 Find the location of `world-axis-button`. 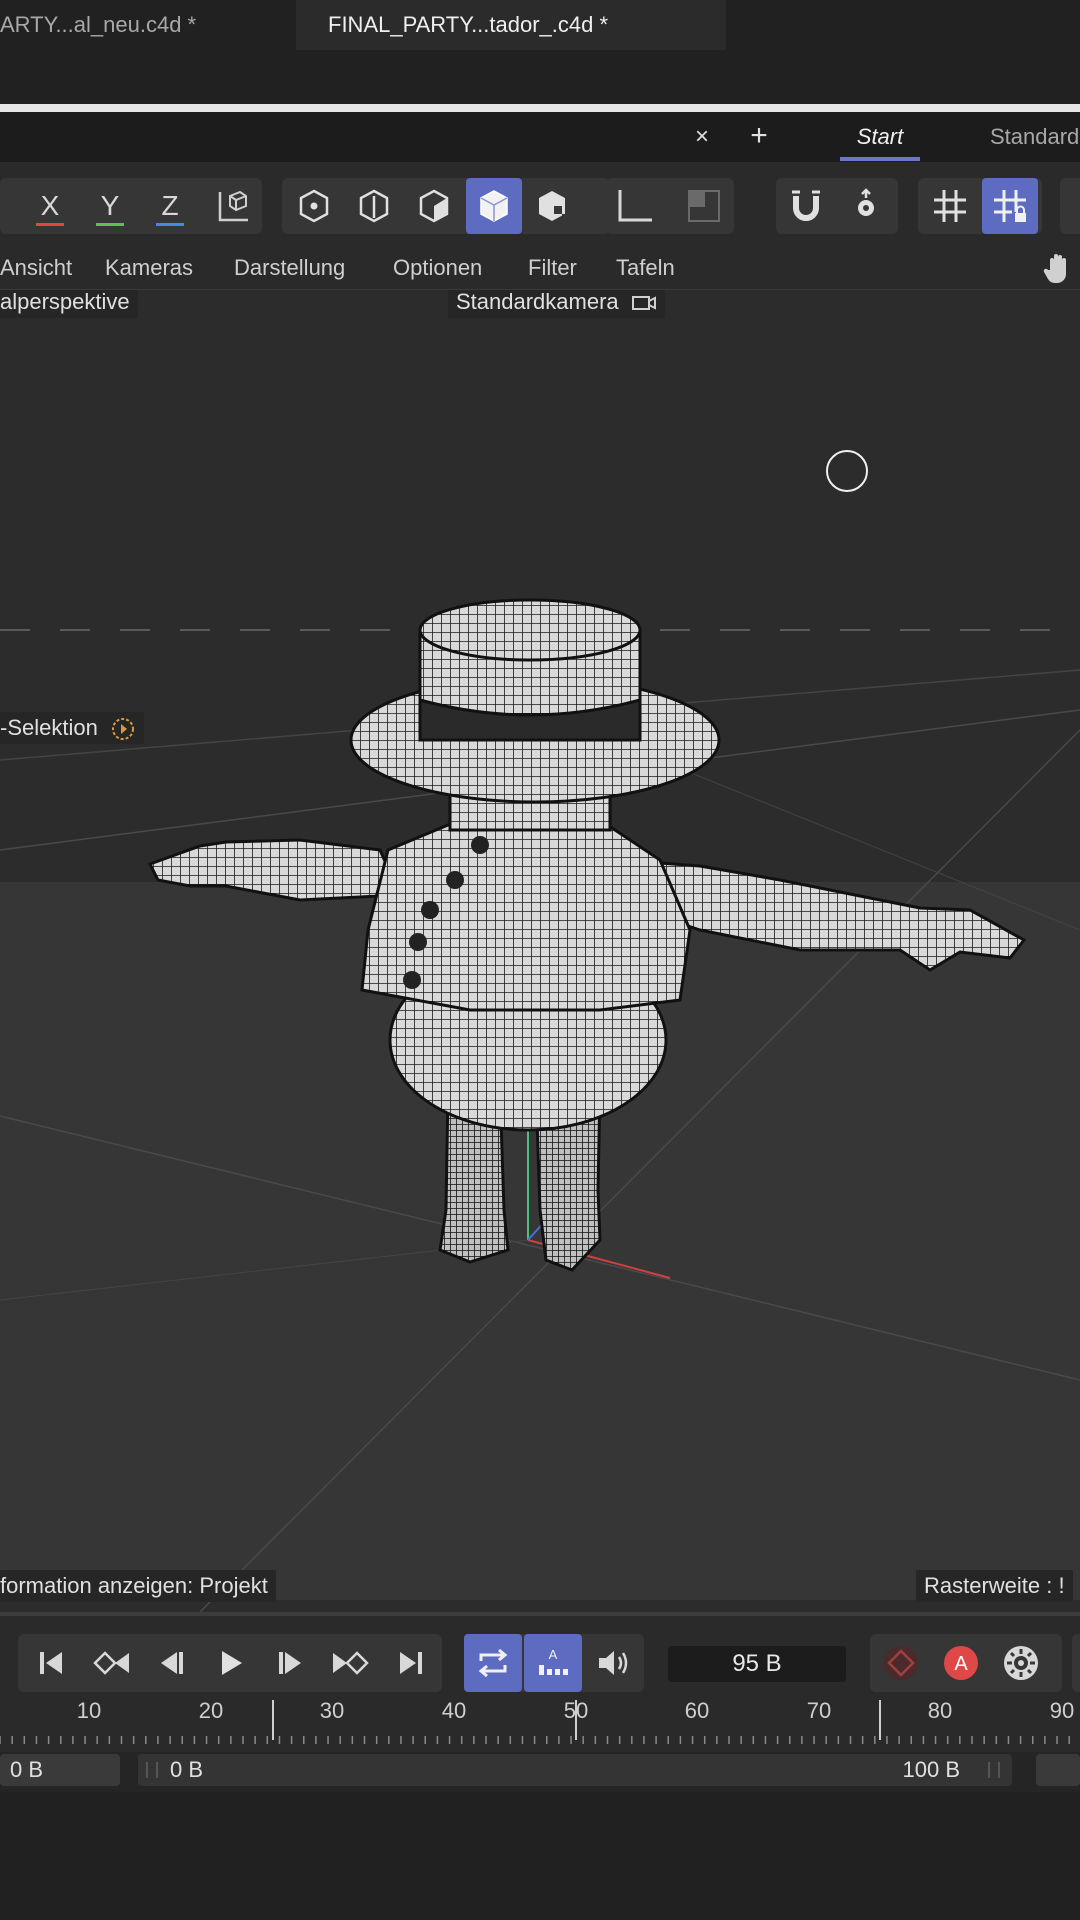

world-axis-button is located at coordinates (634, 206).